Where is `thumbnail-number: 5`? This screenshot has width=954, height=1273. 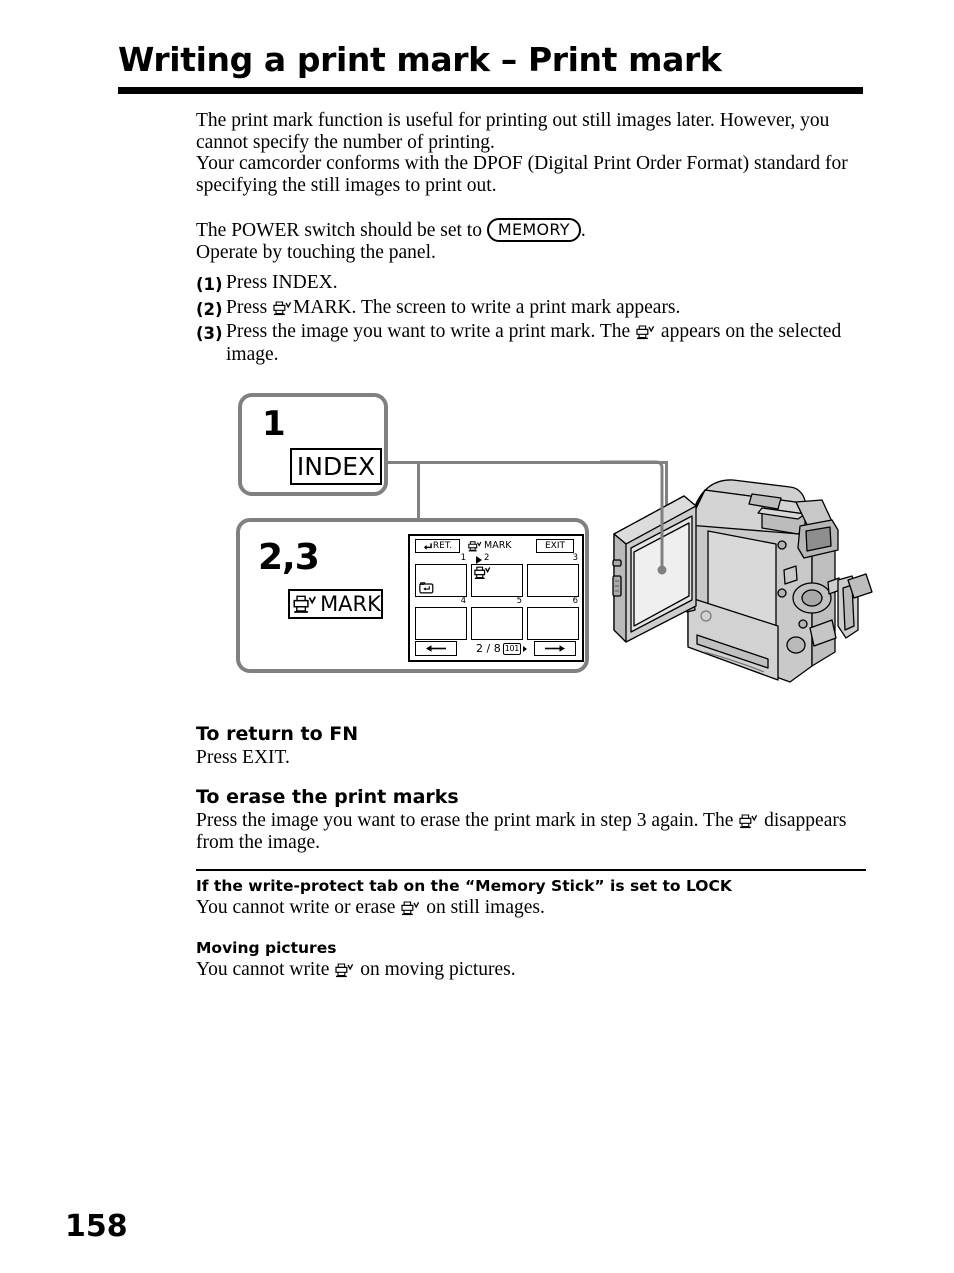
thumbnail-number: 5 is located at coordinates (519, 601).